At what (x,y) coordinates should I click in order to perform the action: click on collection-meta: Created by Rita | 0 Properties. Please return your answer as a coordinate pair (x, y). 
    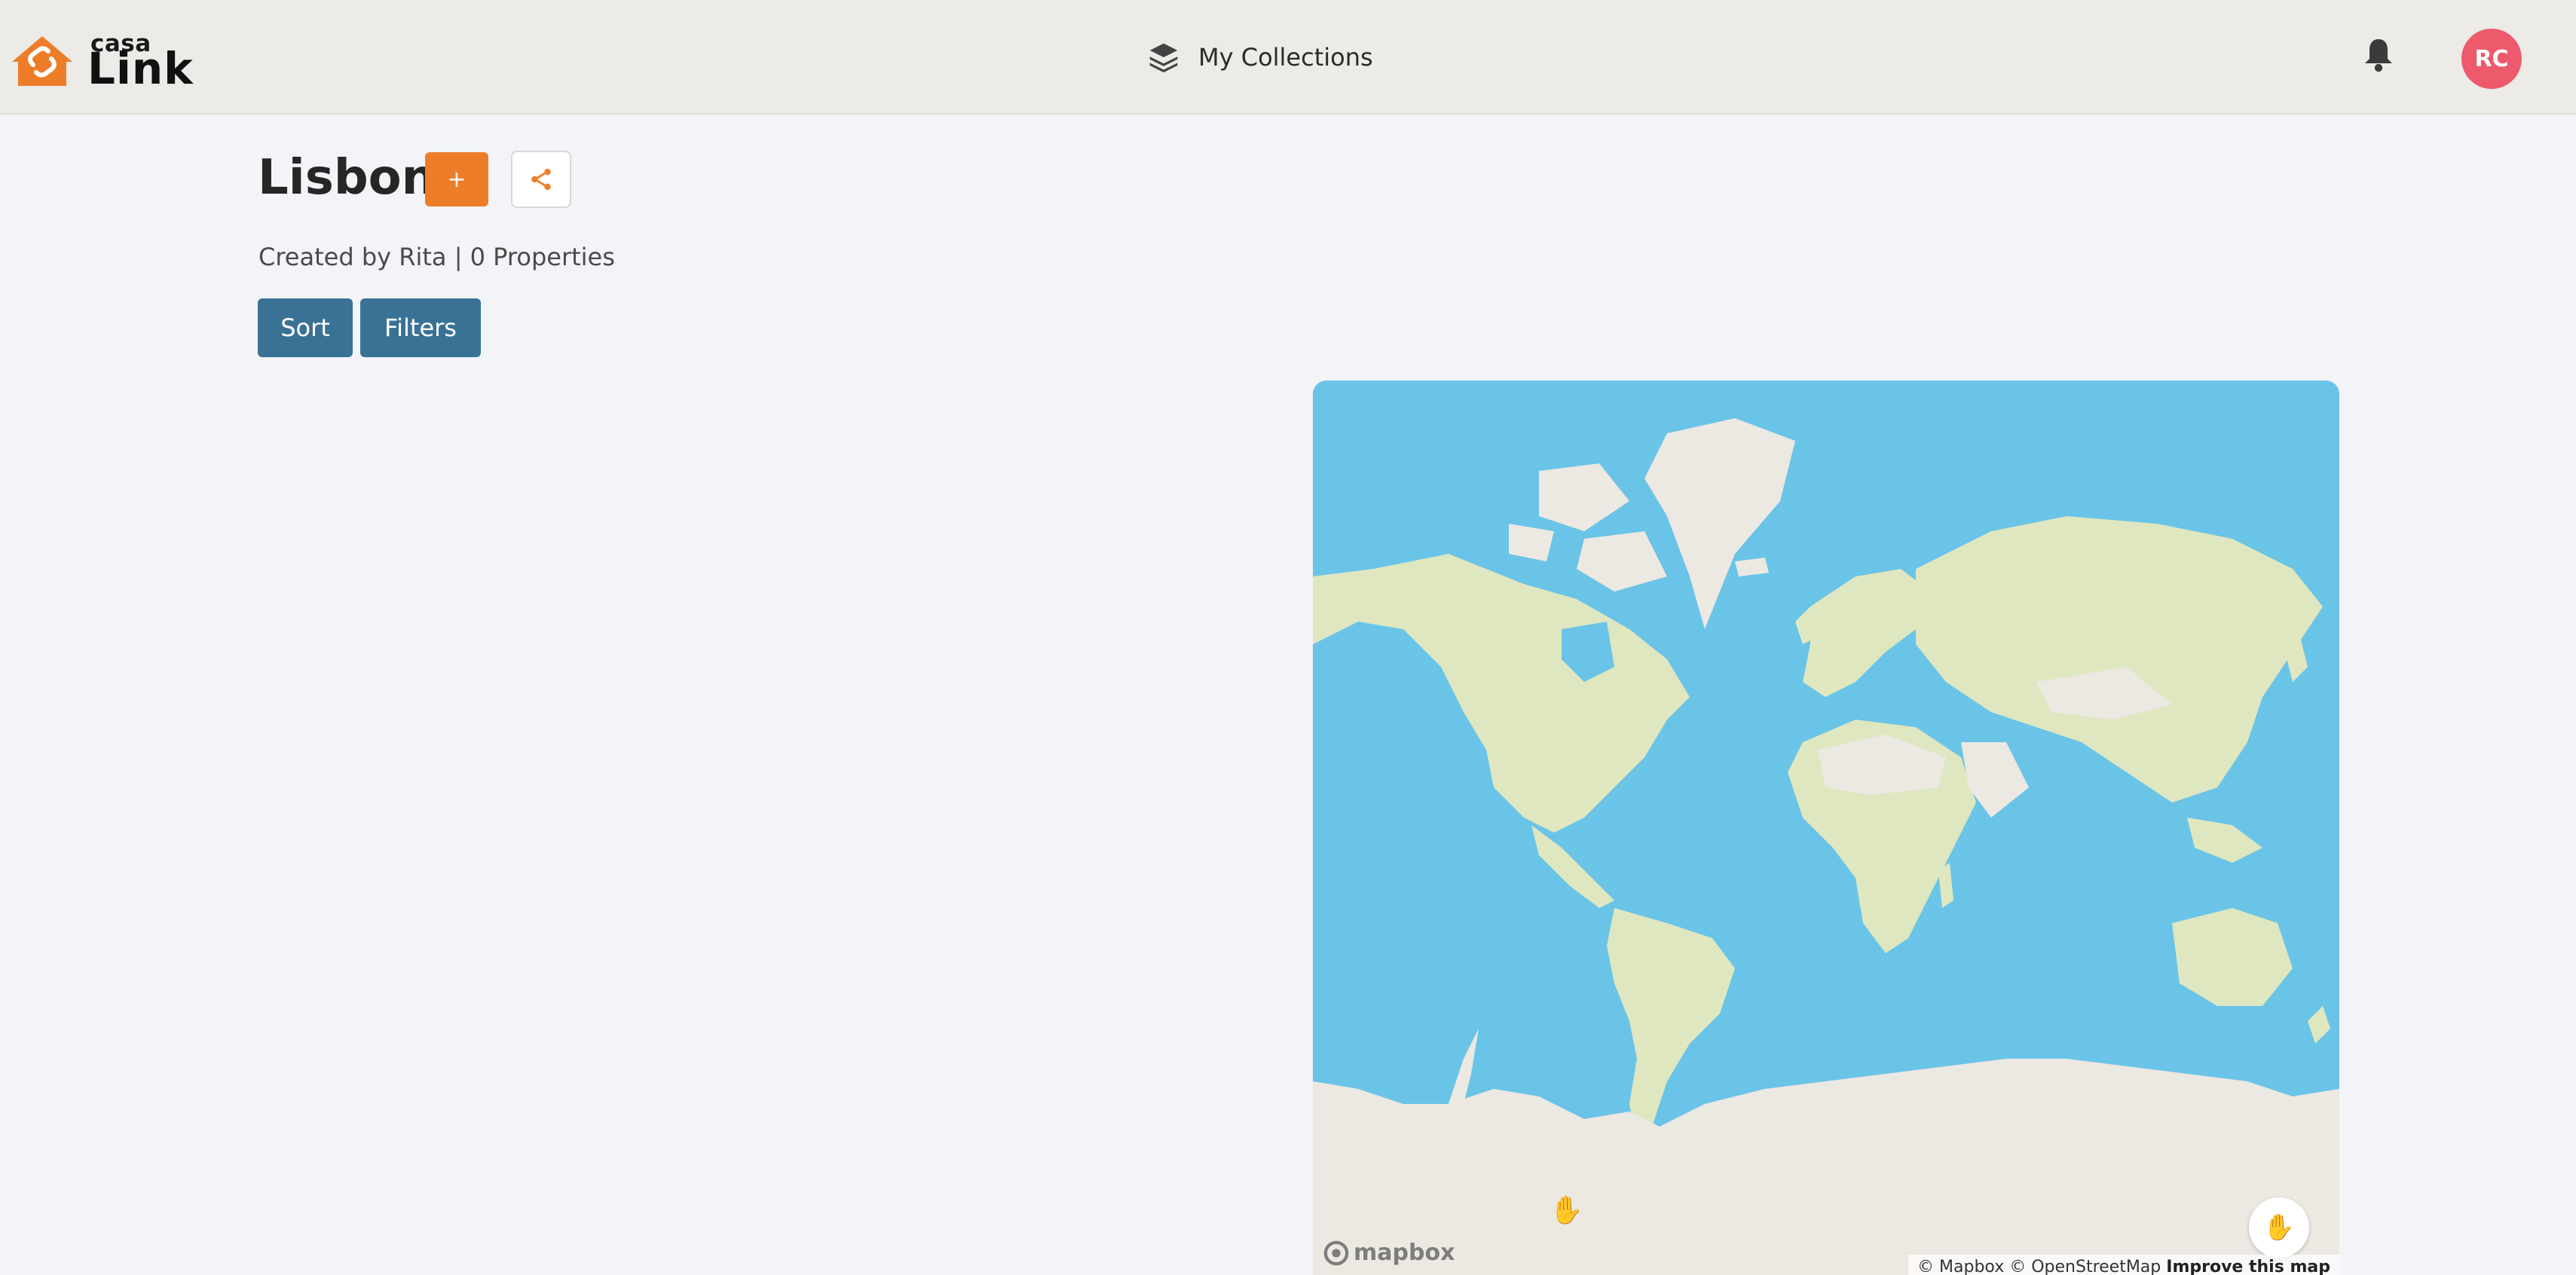
    Looking at the image, I should click on (437, 257).